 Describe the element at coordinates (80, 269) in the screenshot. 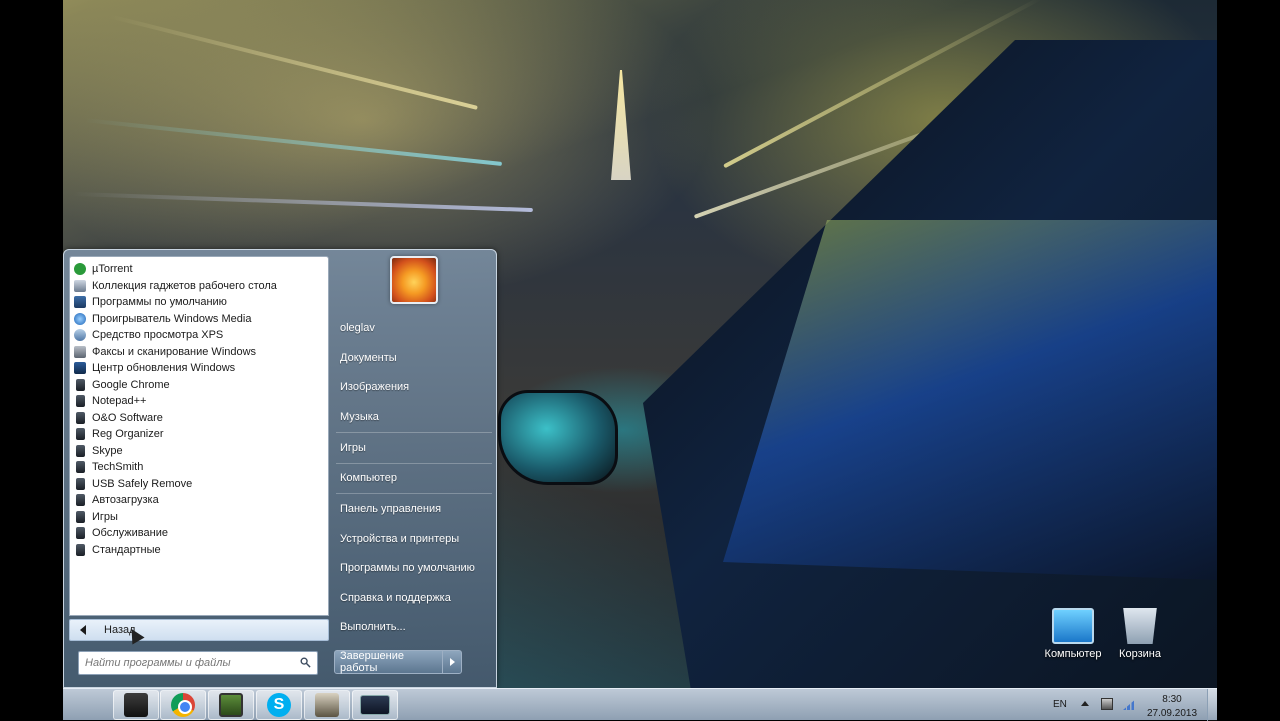

I see `utorrent-icon` at that location.